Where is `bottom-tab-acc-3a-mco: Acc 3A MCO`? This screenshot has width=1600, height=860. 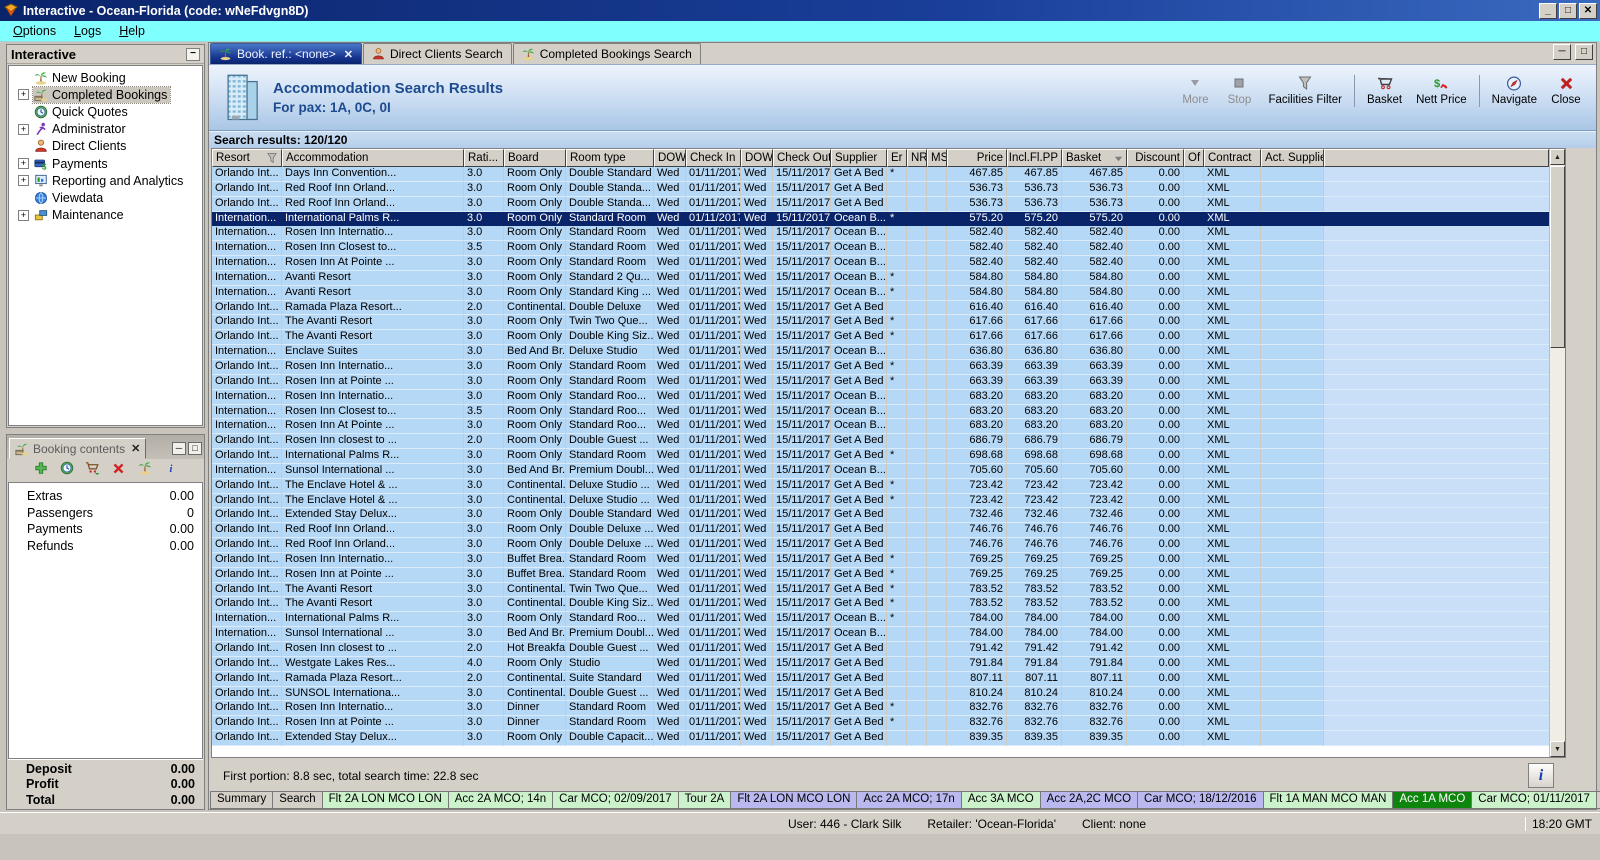
bottom-tab-acc-3a-mco: Acc 3A MCO is located at coordinates (1000, 800).